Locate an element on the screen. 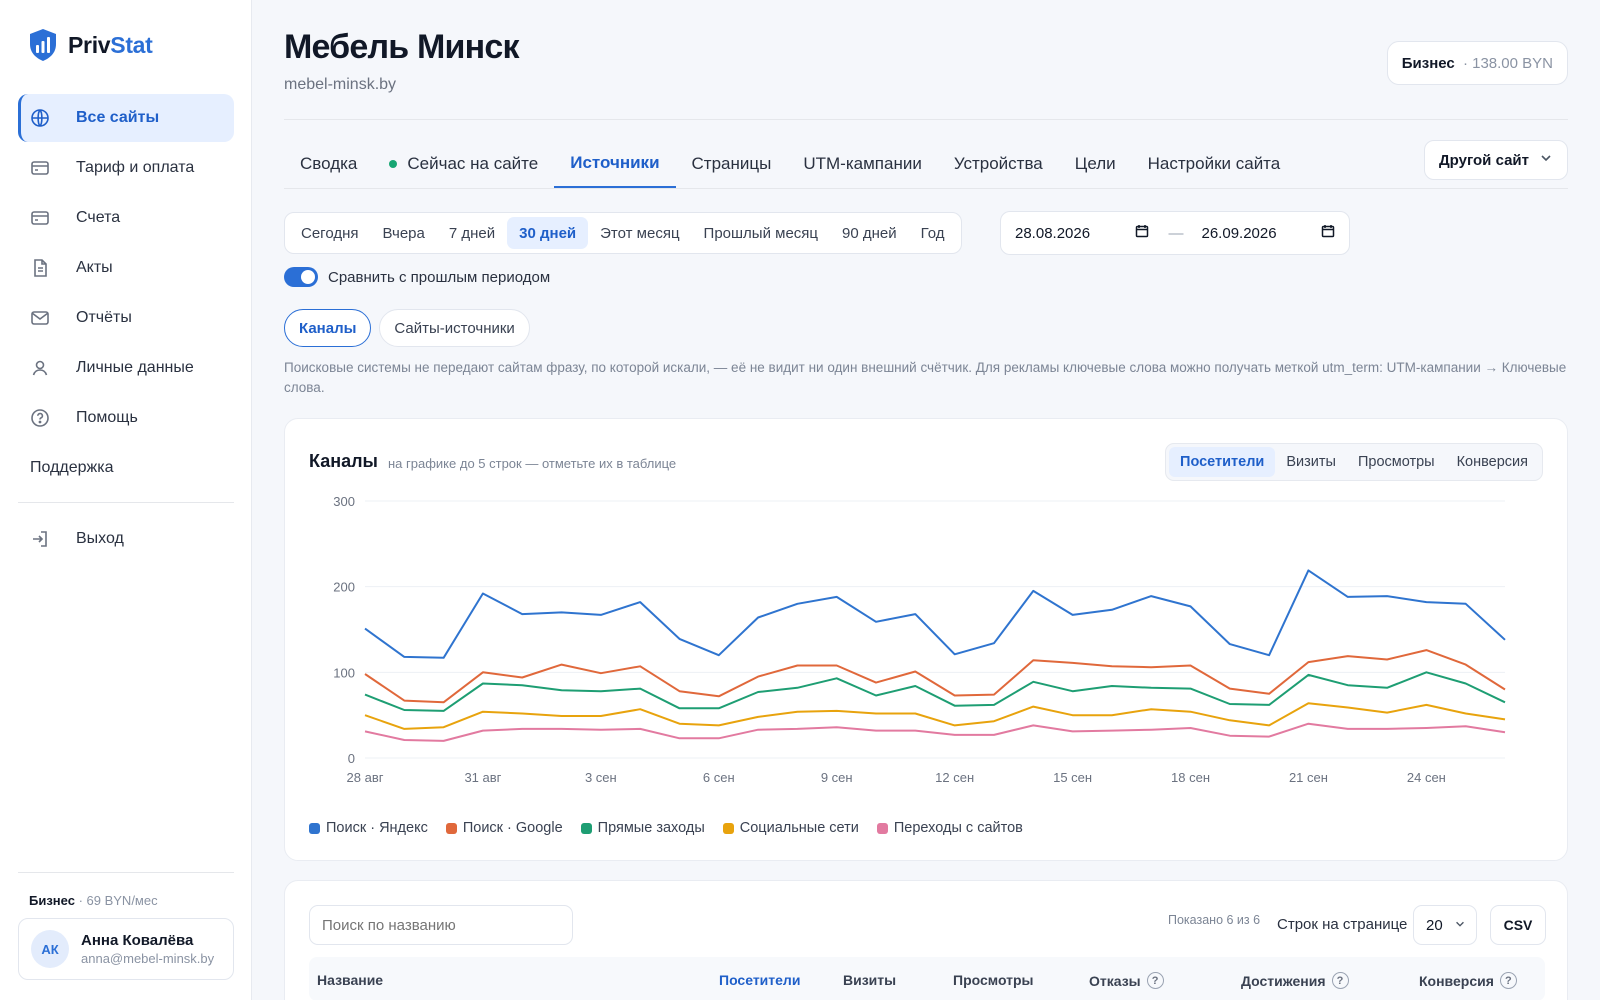 The image size is (1600, 1000). search-input is located at coordinates (441, 925).